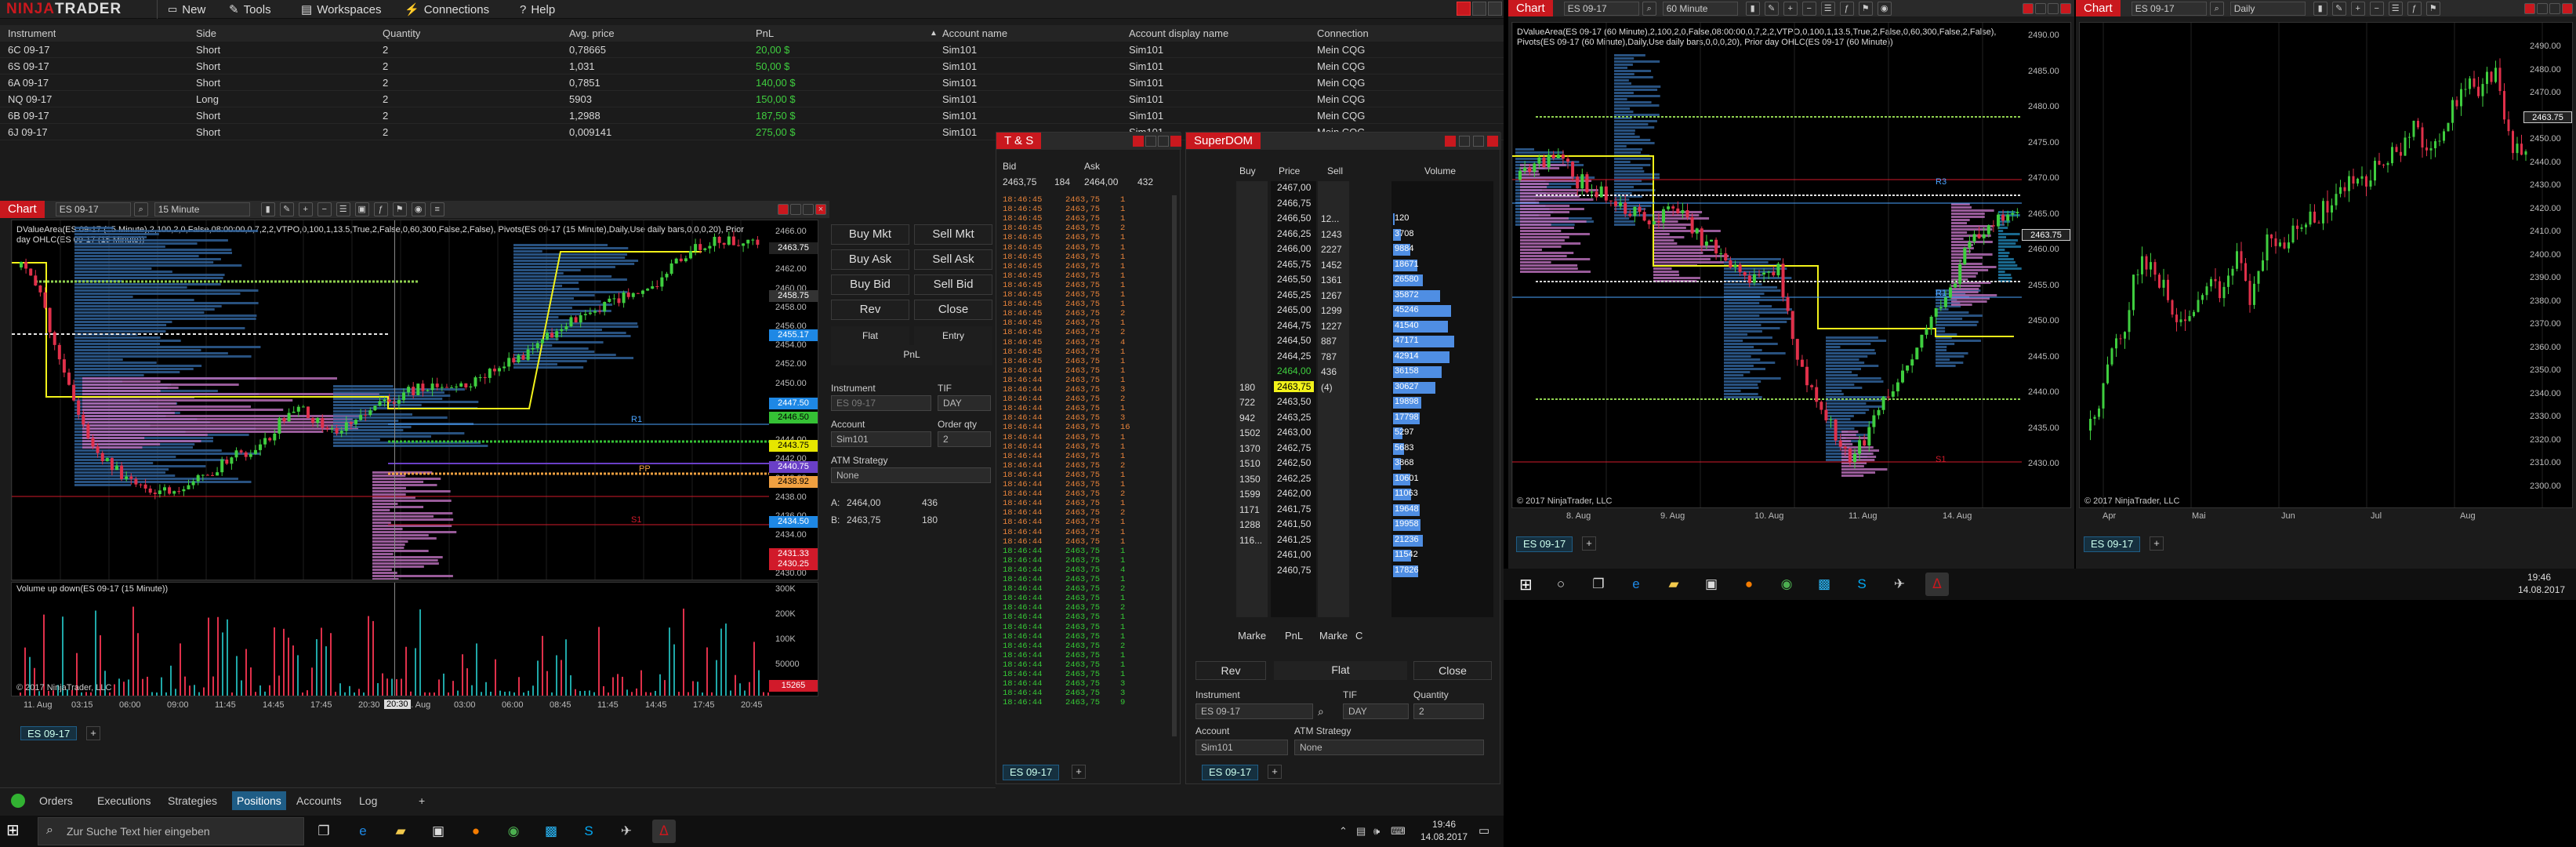 Image resolution: width=2576 pixels, height=847 pixels. I want to click on chart3-title-tab: Chart, so click(2098, 8).